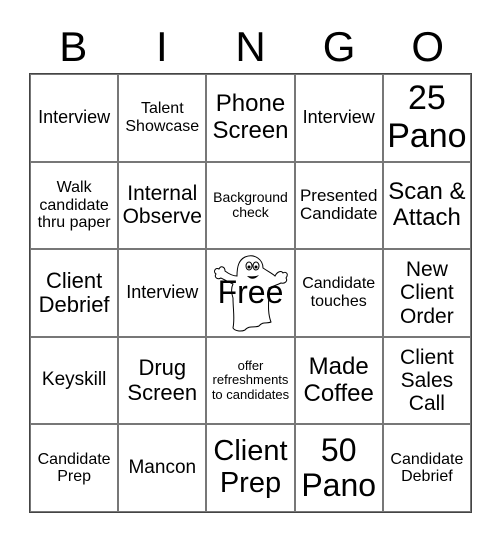 Image resolution: width=500 pixels, height=544 pixels. I want to click on cell-text: New Client Order, so click(427, 293).